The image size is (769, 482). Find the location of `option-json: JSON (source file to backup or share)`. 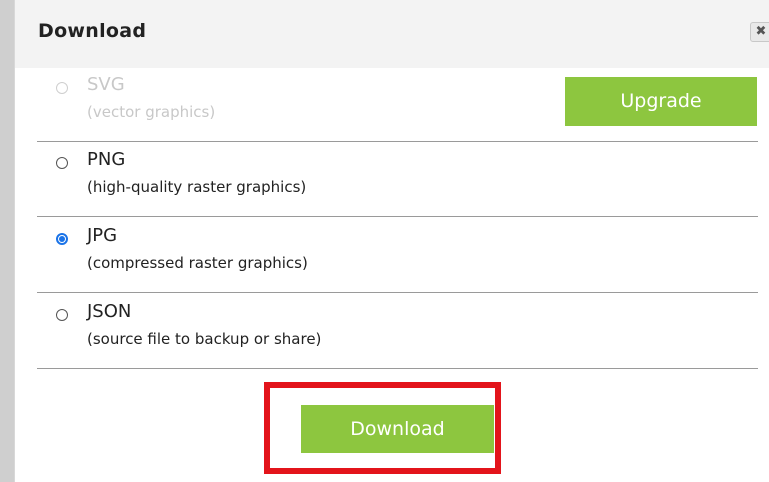

option-json: JSON (source file to backup or share) is located at coordinates (397, 331).